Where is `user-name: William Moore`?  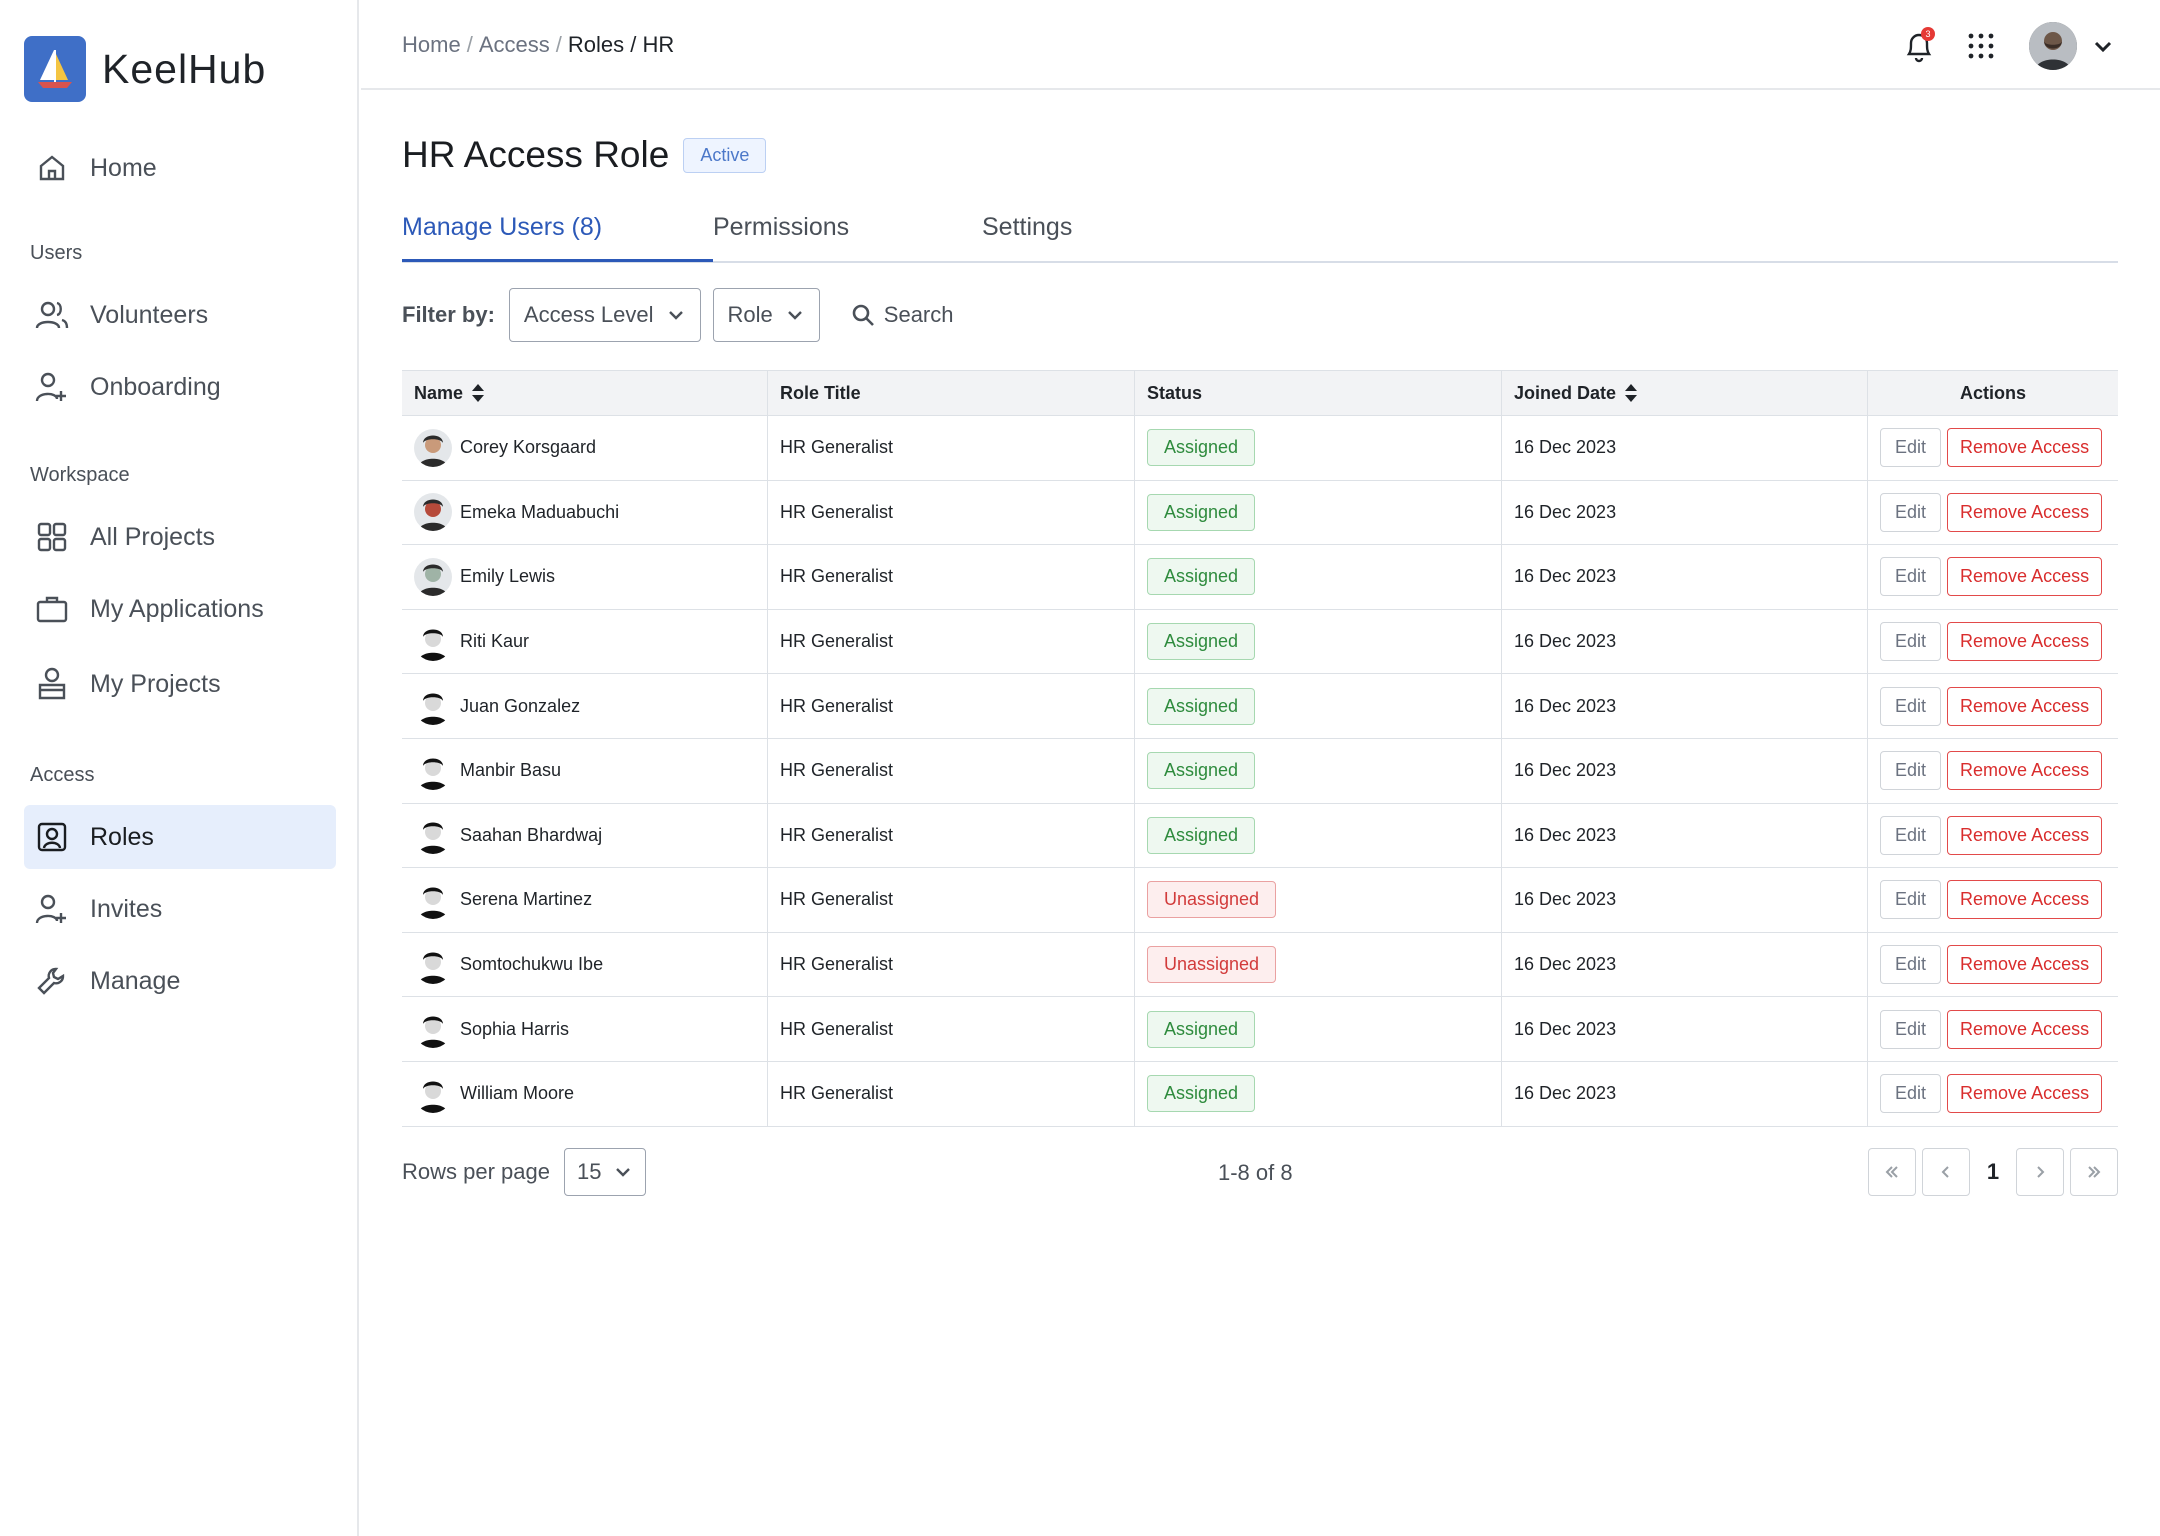 user-name: William Moore is located at coordinates (517, 1093).